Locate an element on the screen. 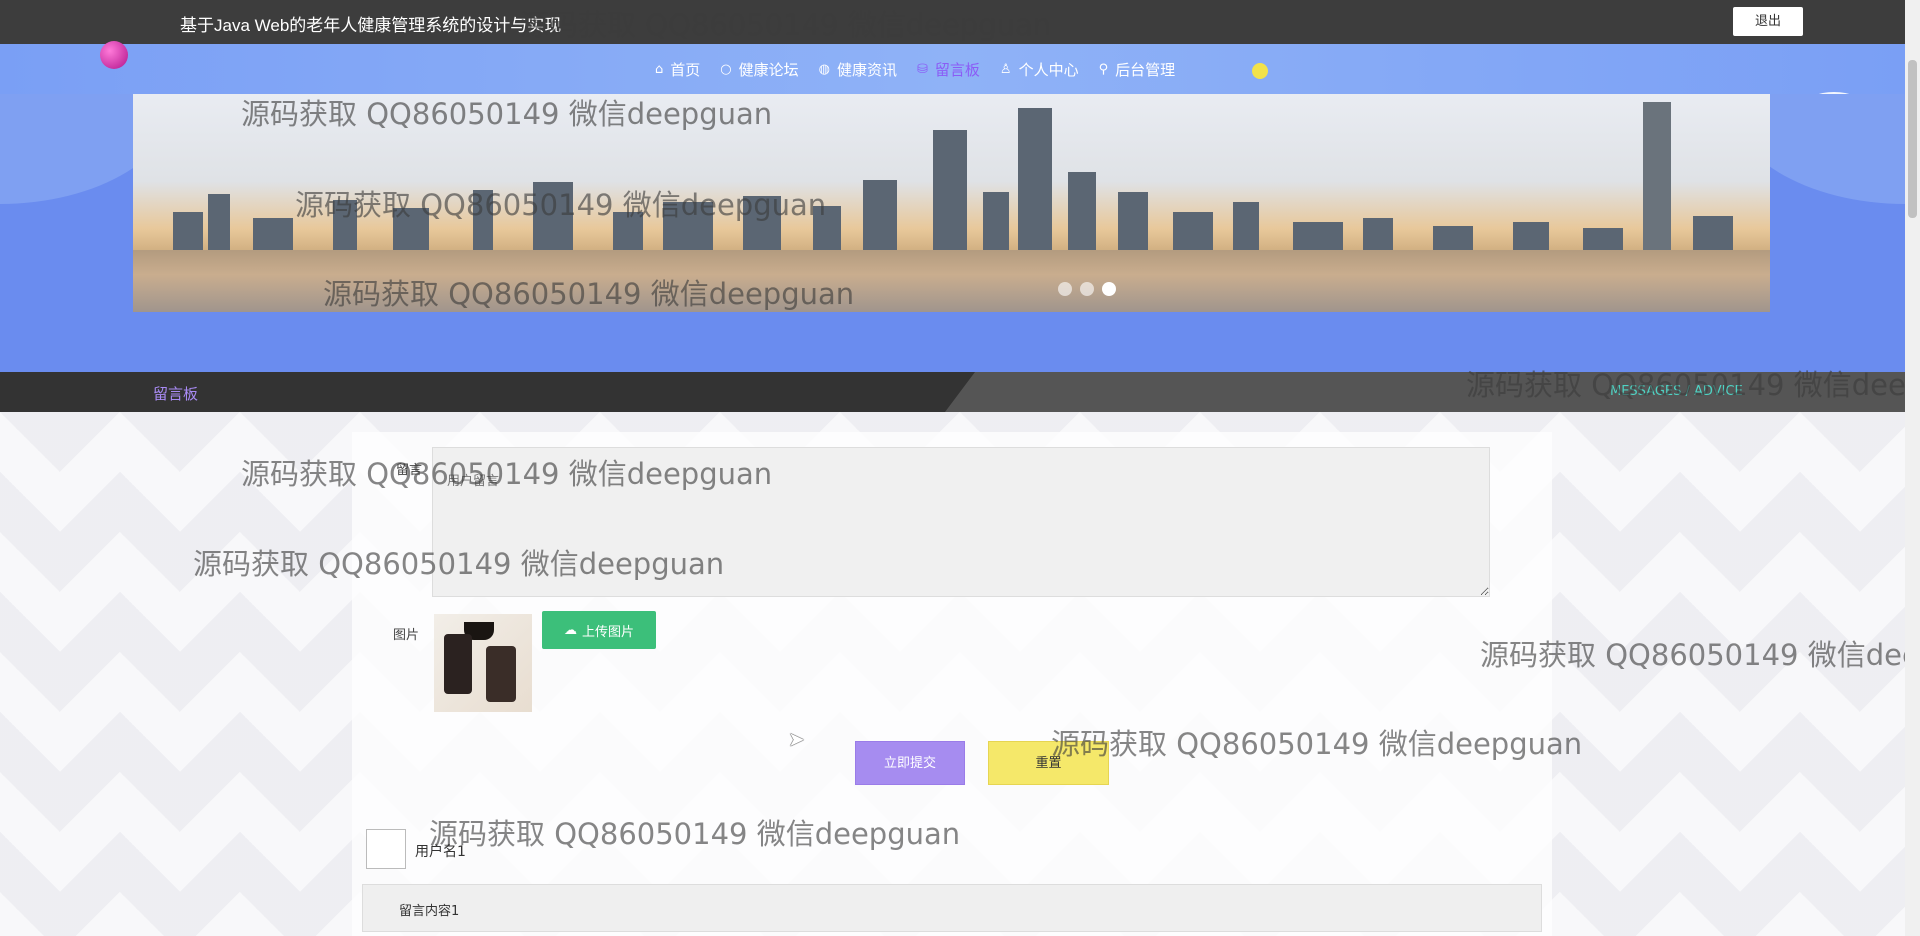 The image size is (1920, 936). nav-item-label: 首页 is located at coordinates (685, 69).